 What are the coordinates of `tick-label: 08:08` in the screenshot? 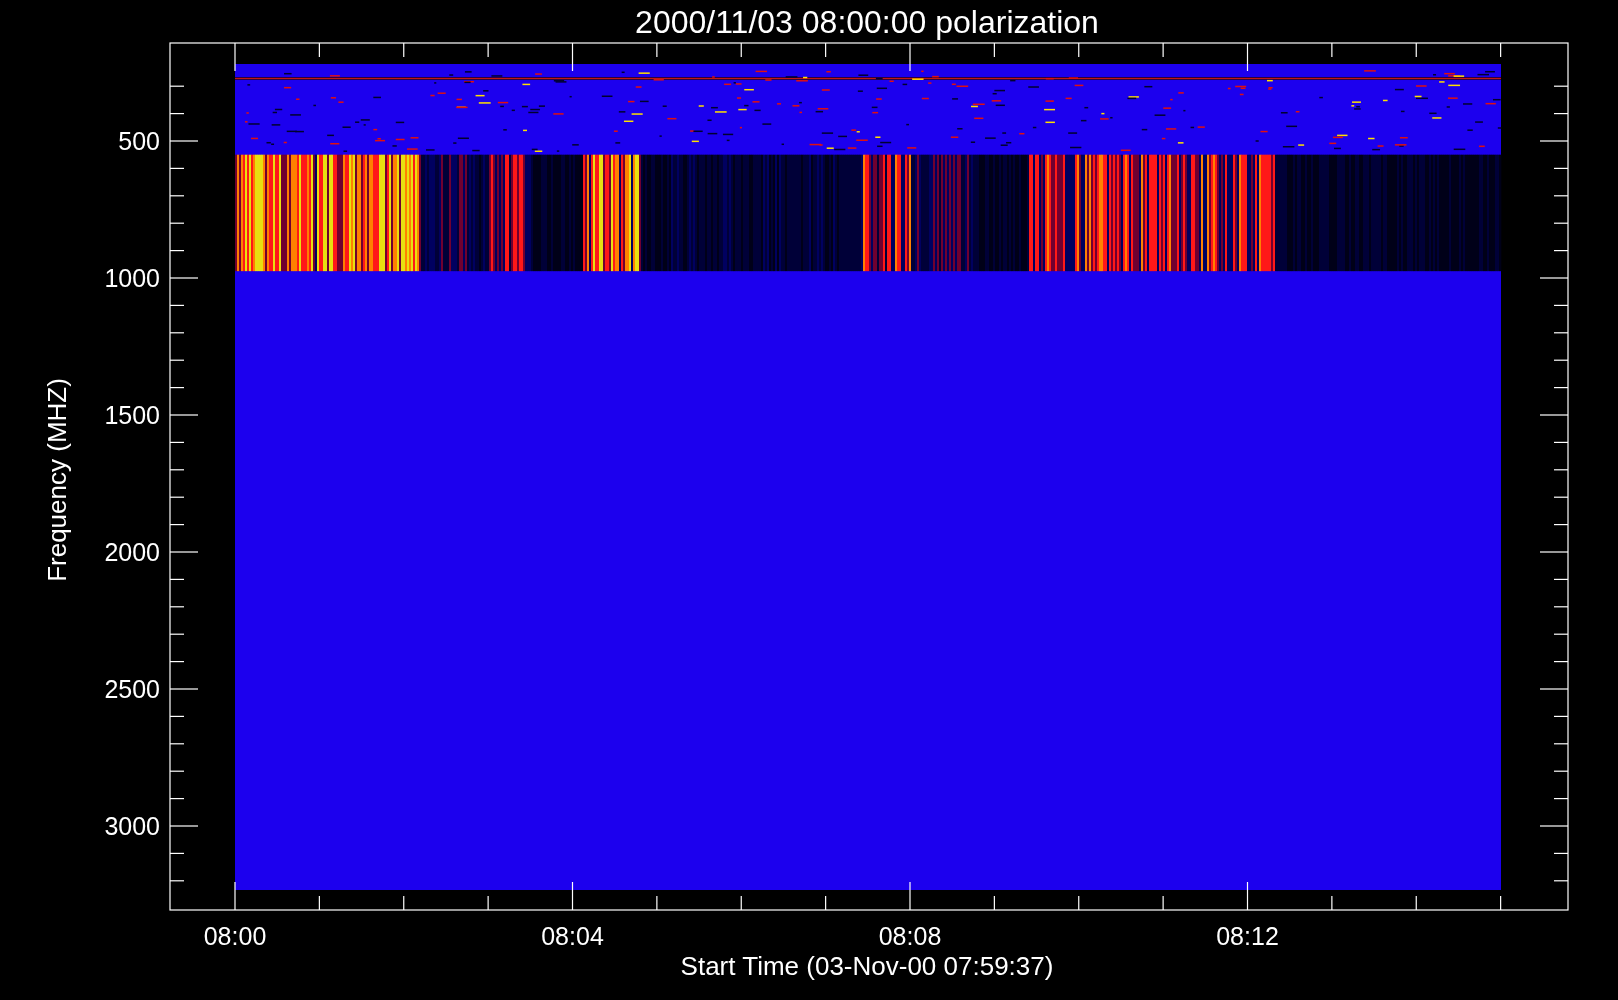 It's located at (910, 936).